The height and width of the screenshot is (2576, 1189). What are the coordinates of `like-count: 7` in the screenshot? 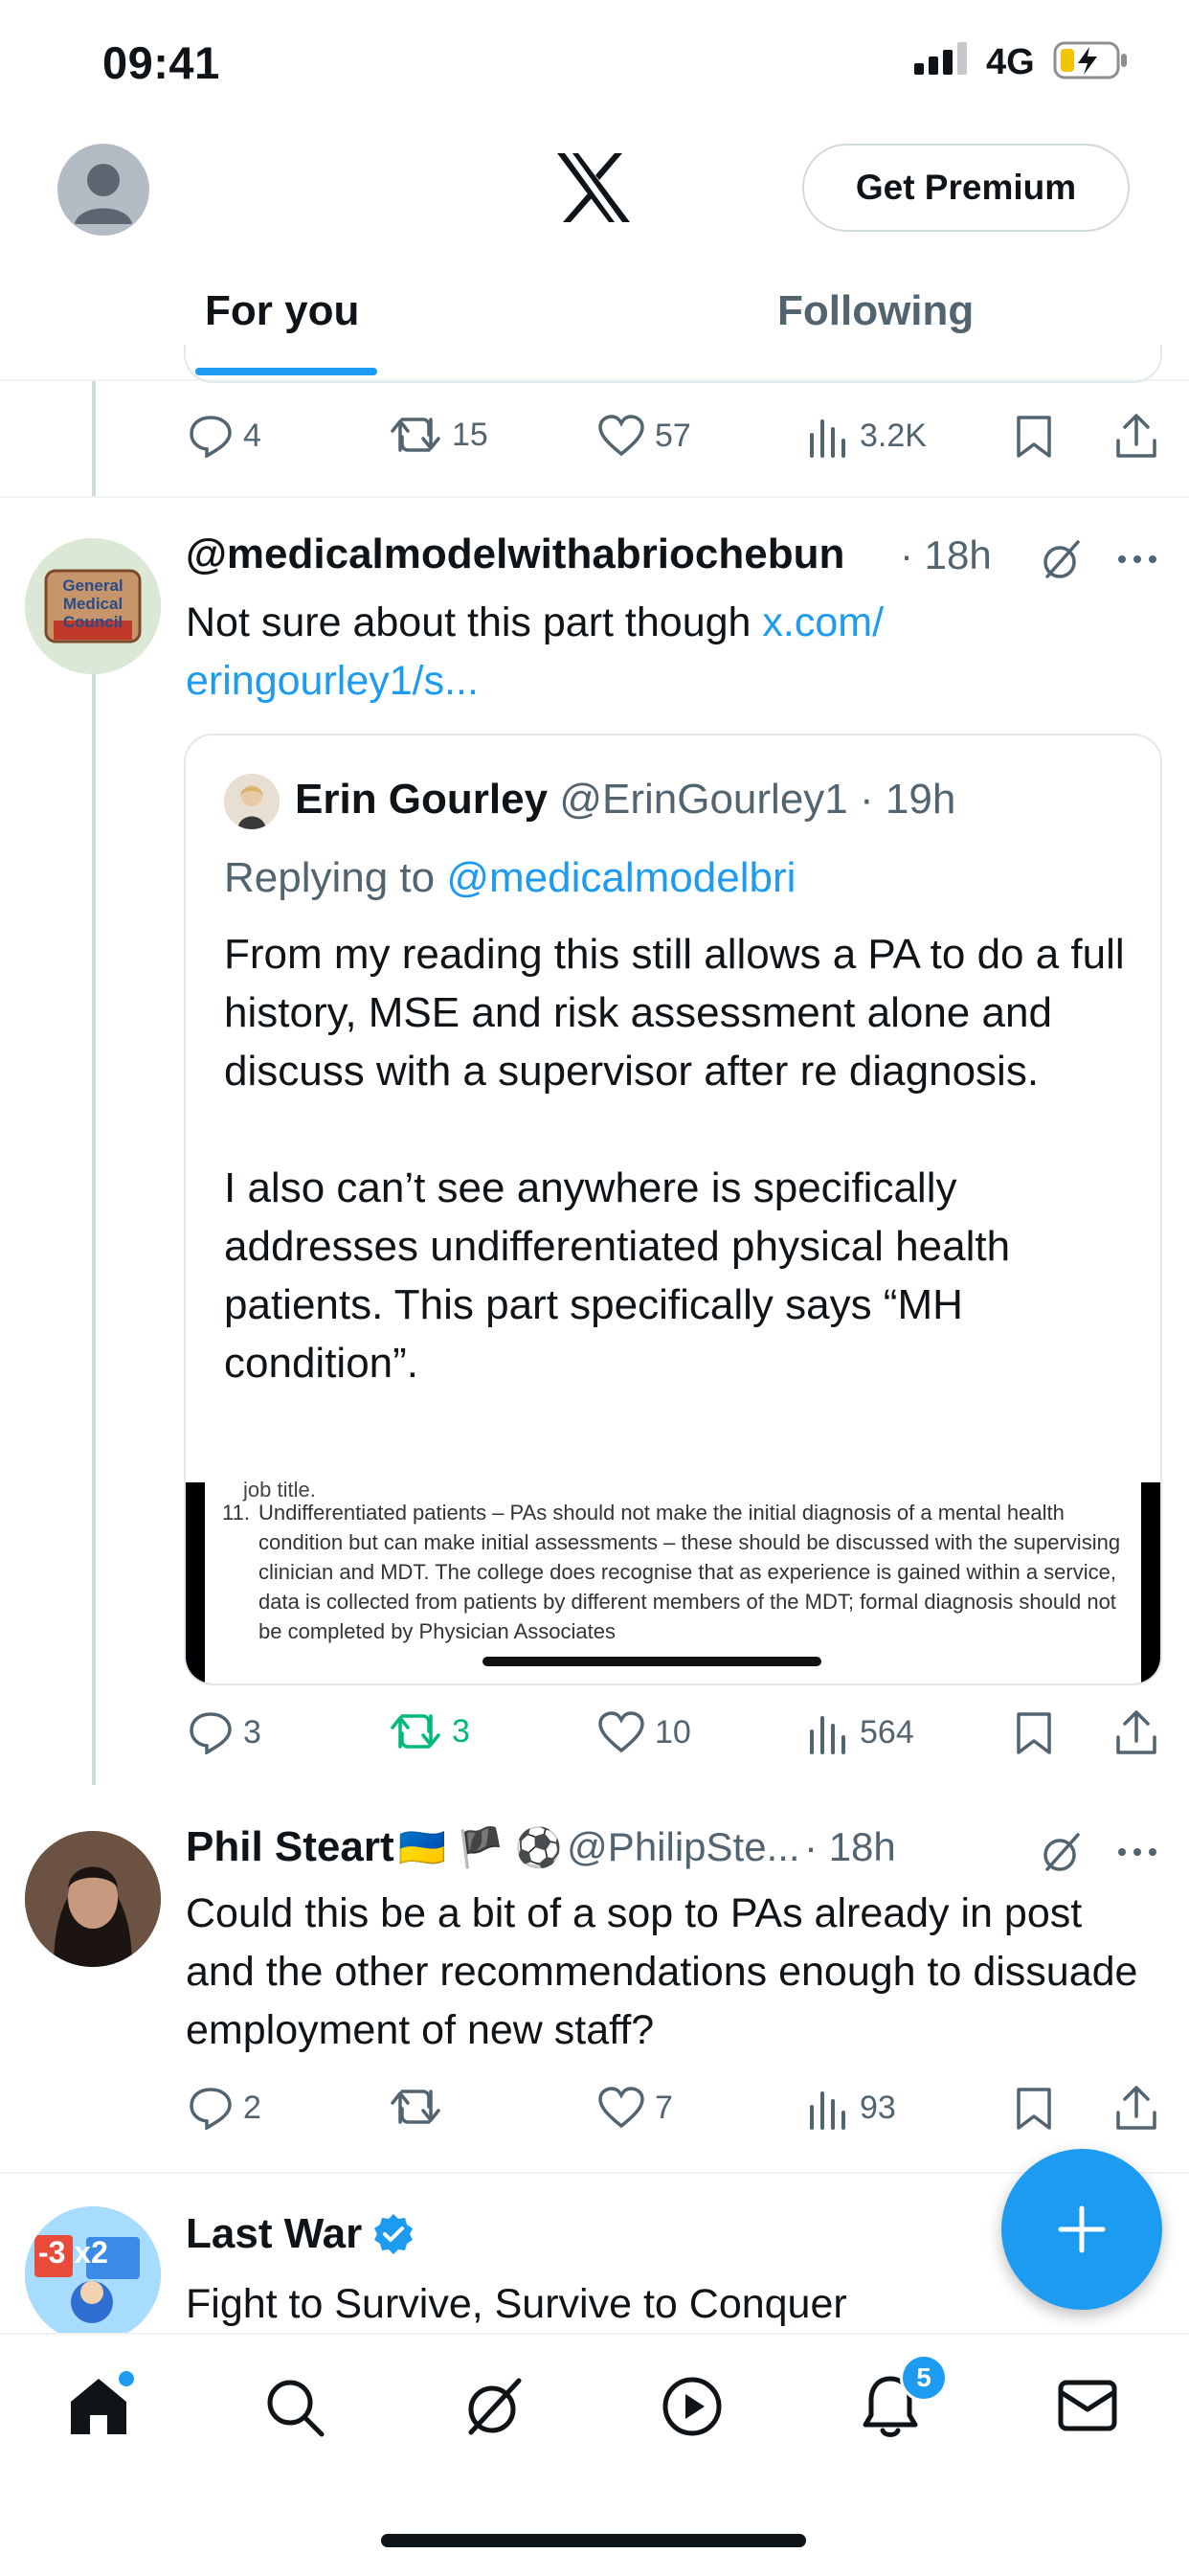 It's located at (664, 2107).